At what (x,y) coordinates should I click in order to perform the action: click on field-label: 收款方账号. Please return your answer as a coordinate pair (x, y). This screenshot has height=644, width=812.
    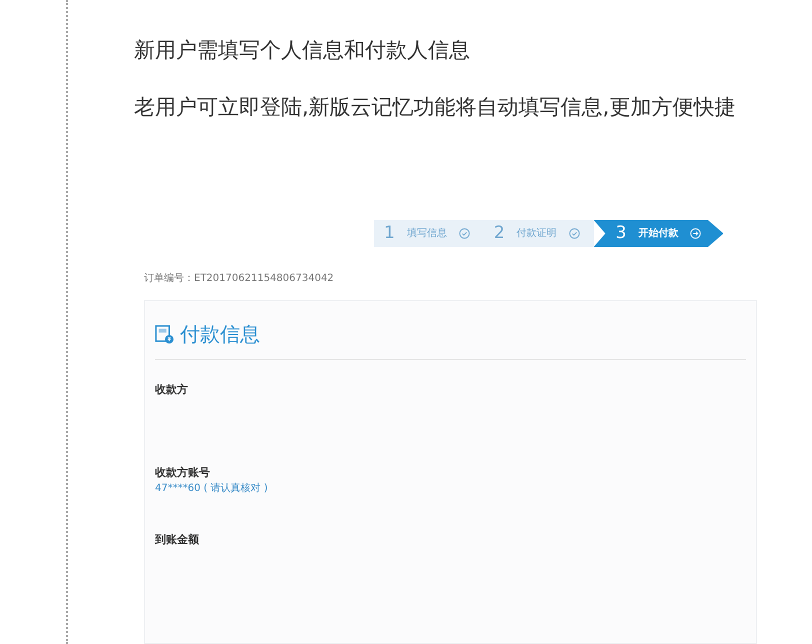
    Looking at the image, I should click on (183, 472).